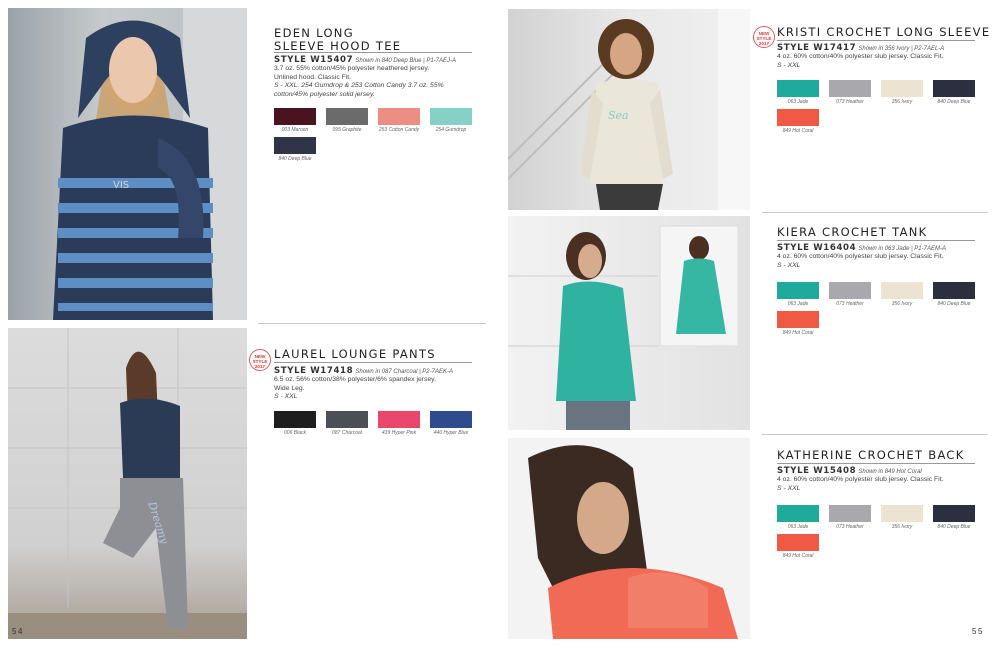 This screenshot has height=647, width=1000. Describe the element at coordinates (871, 455) in the screenshot. I see `katherine-title: KATHERINE CROCHET BACK` at that location.